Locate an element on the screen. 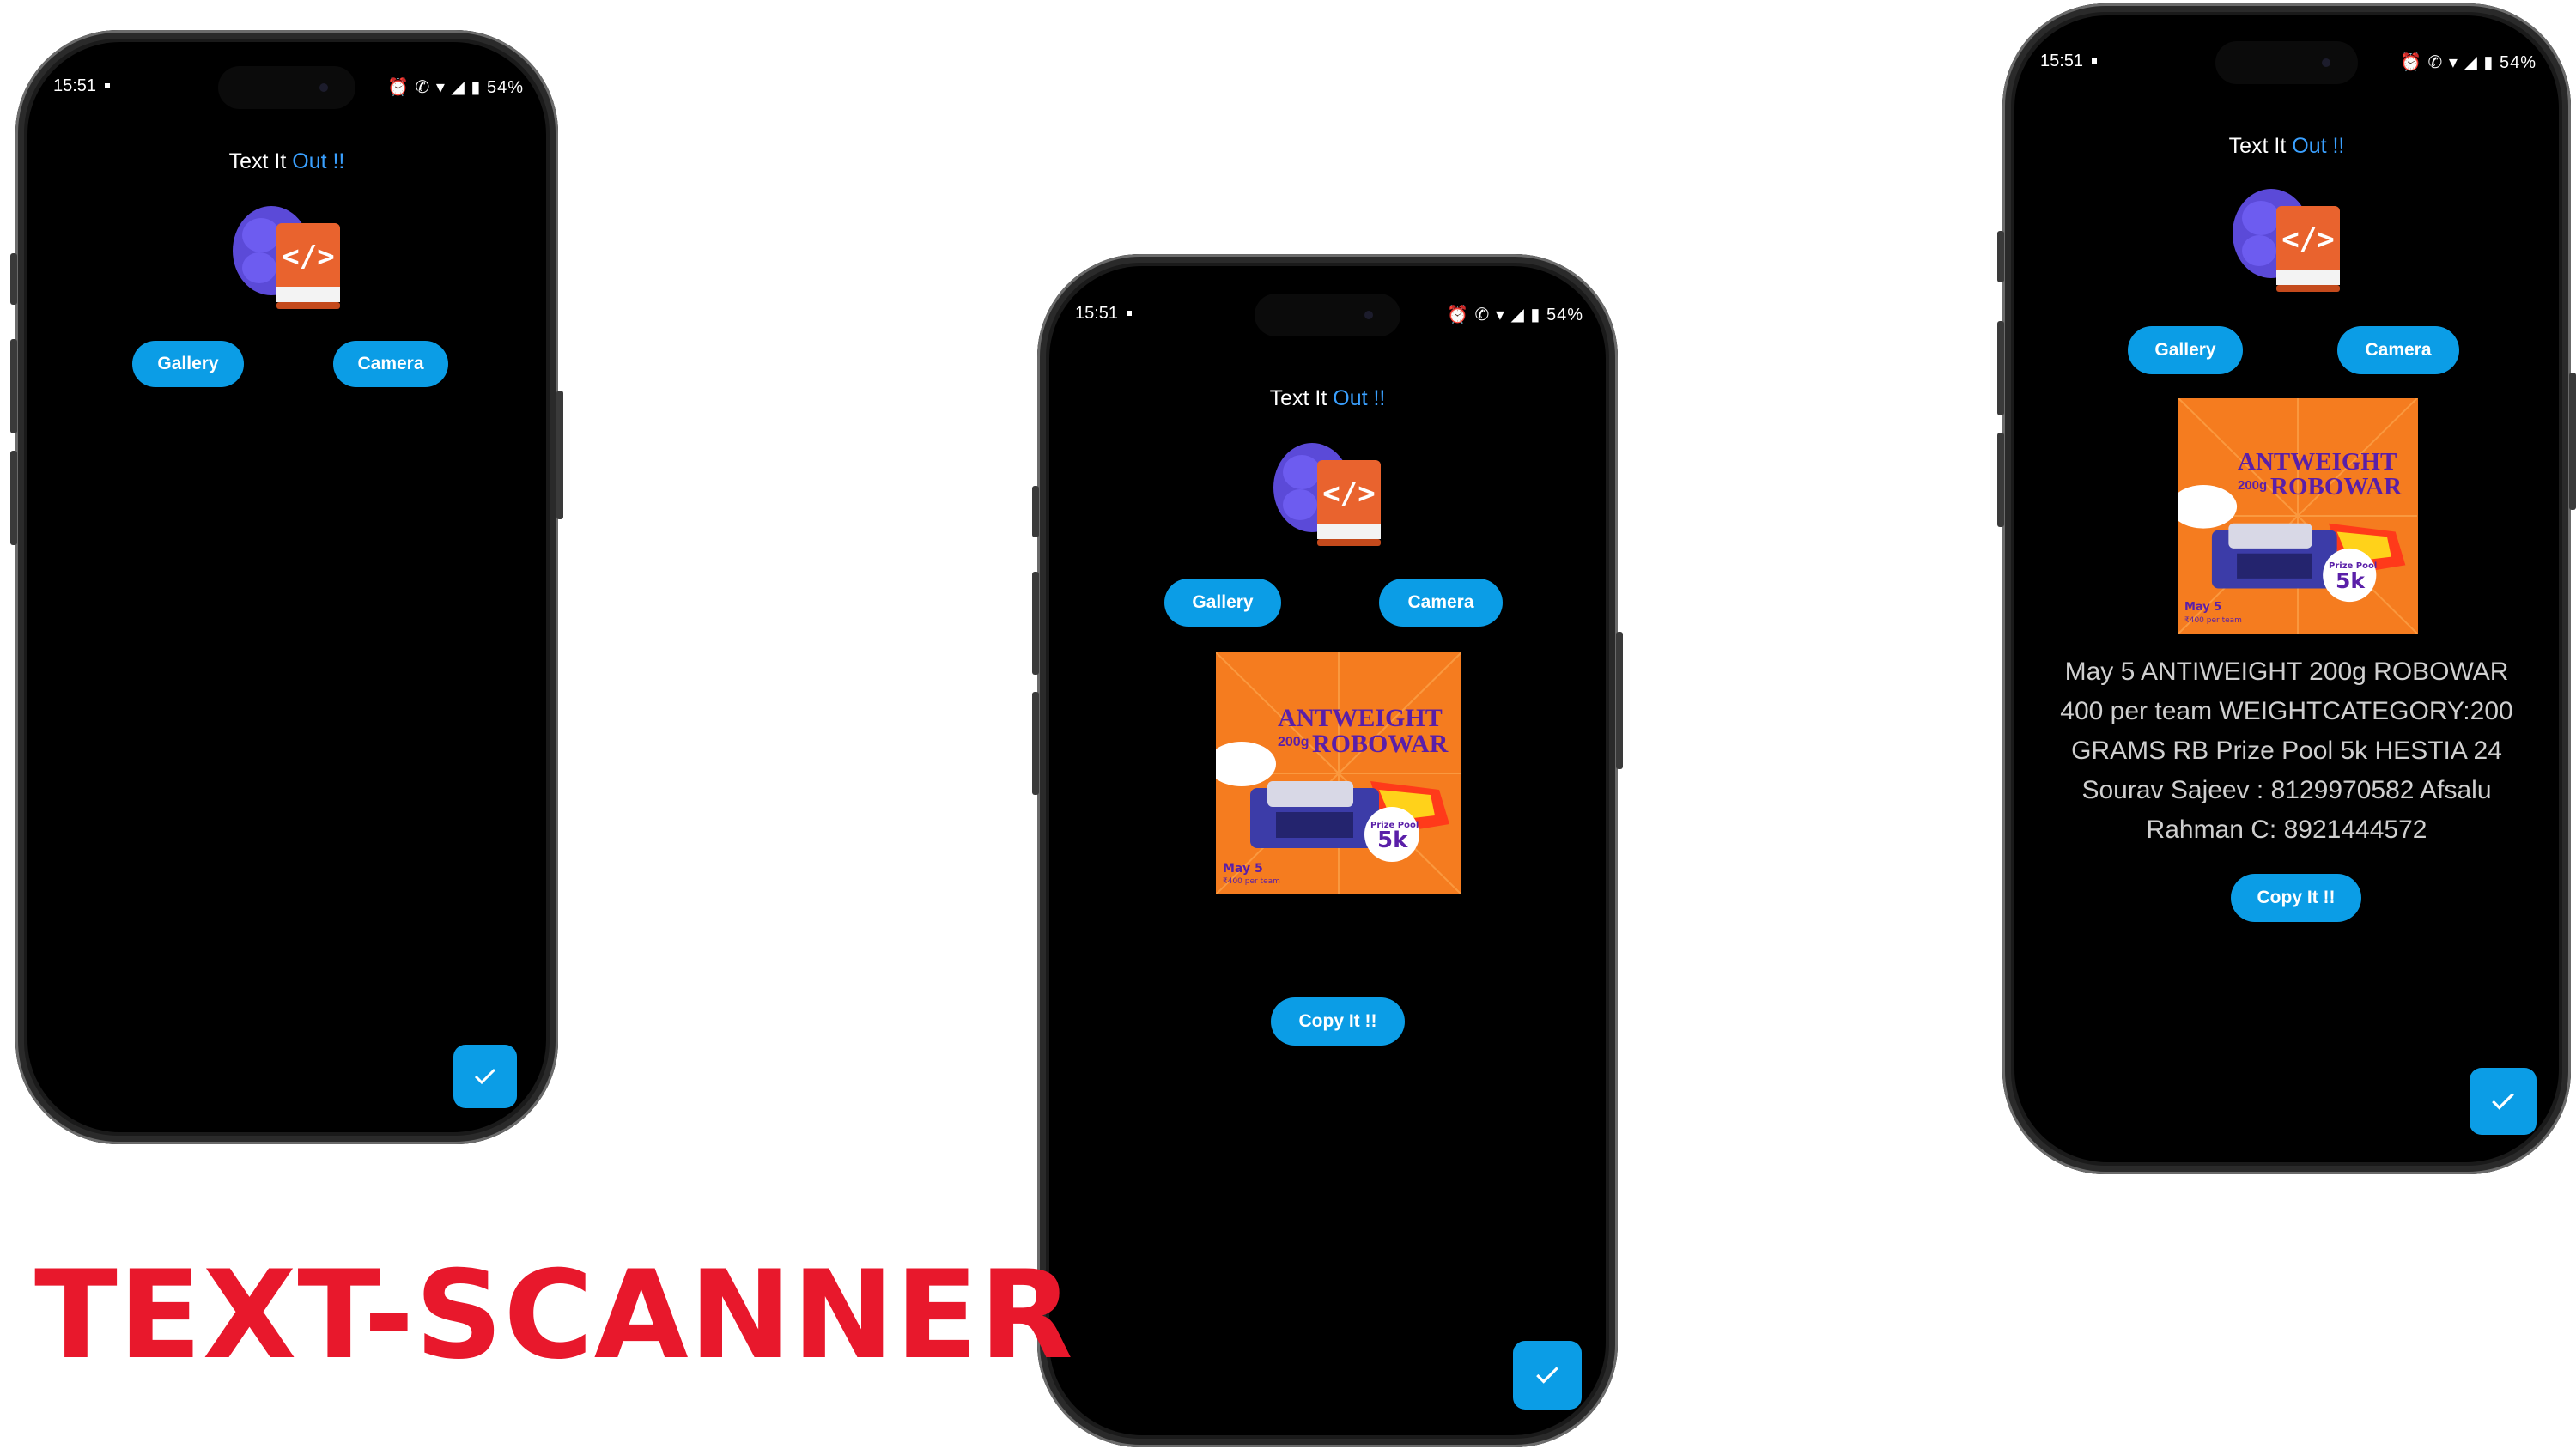 This screenshot has height=1449, width=2576. poster-title-line1: ANTWEIGHT is located at coordinates (1360, 718).